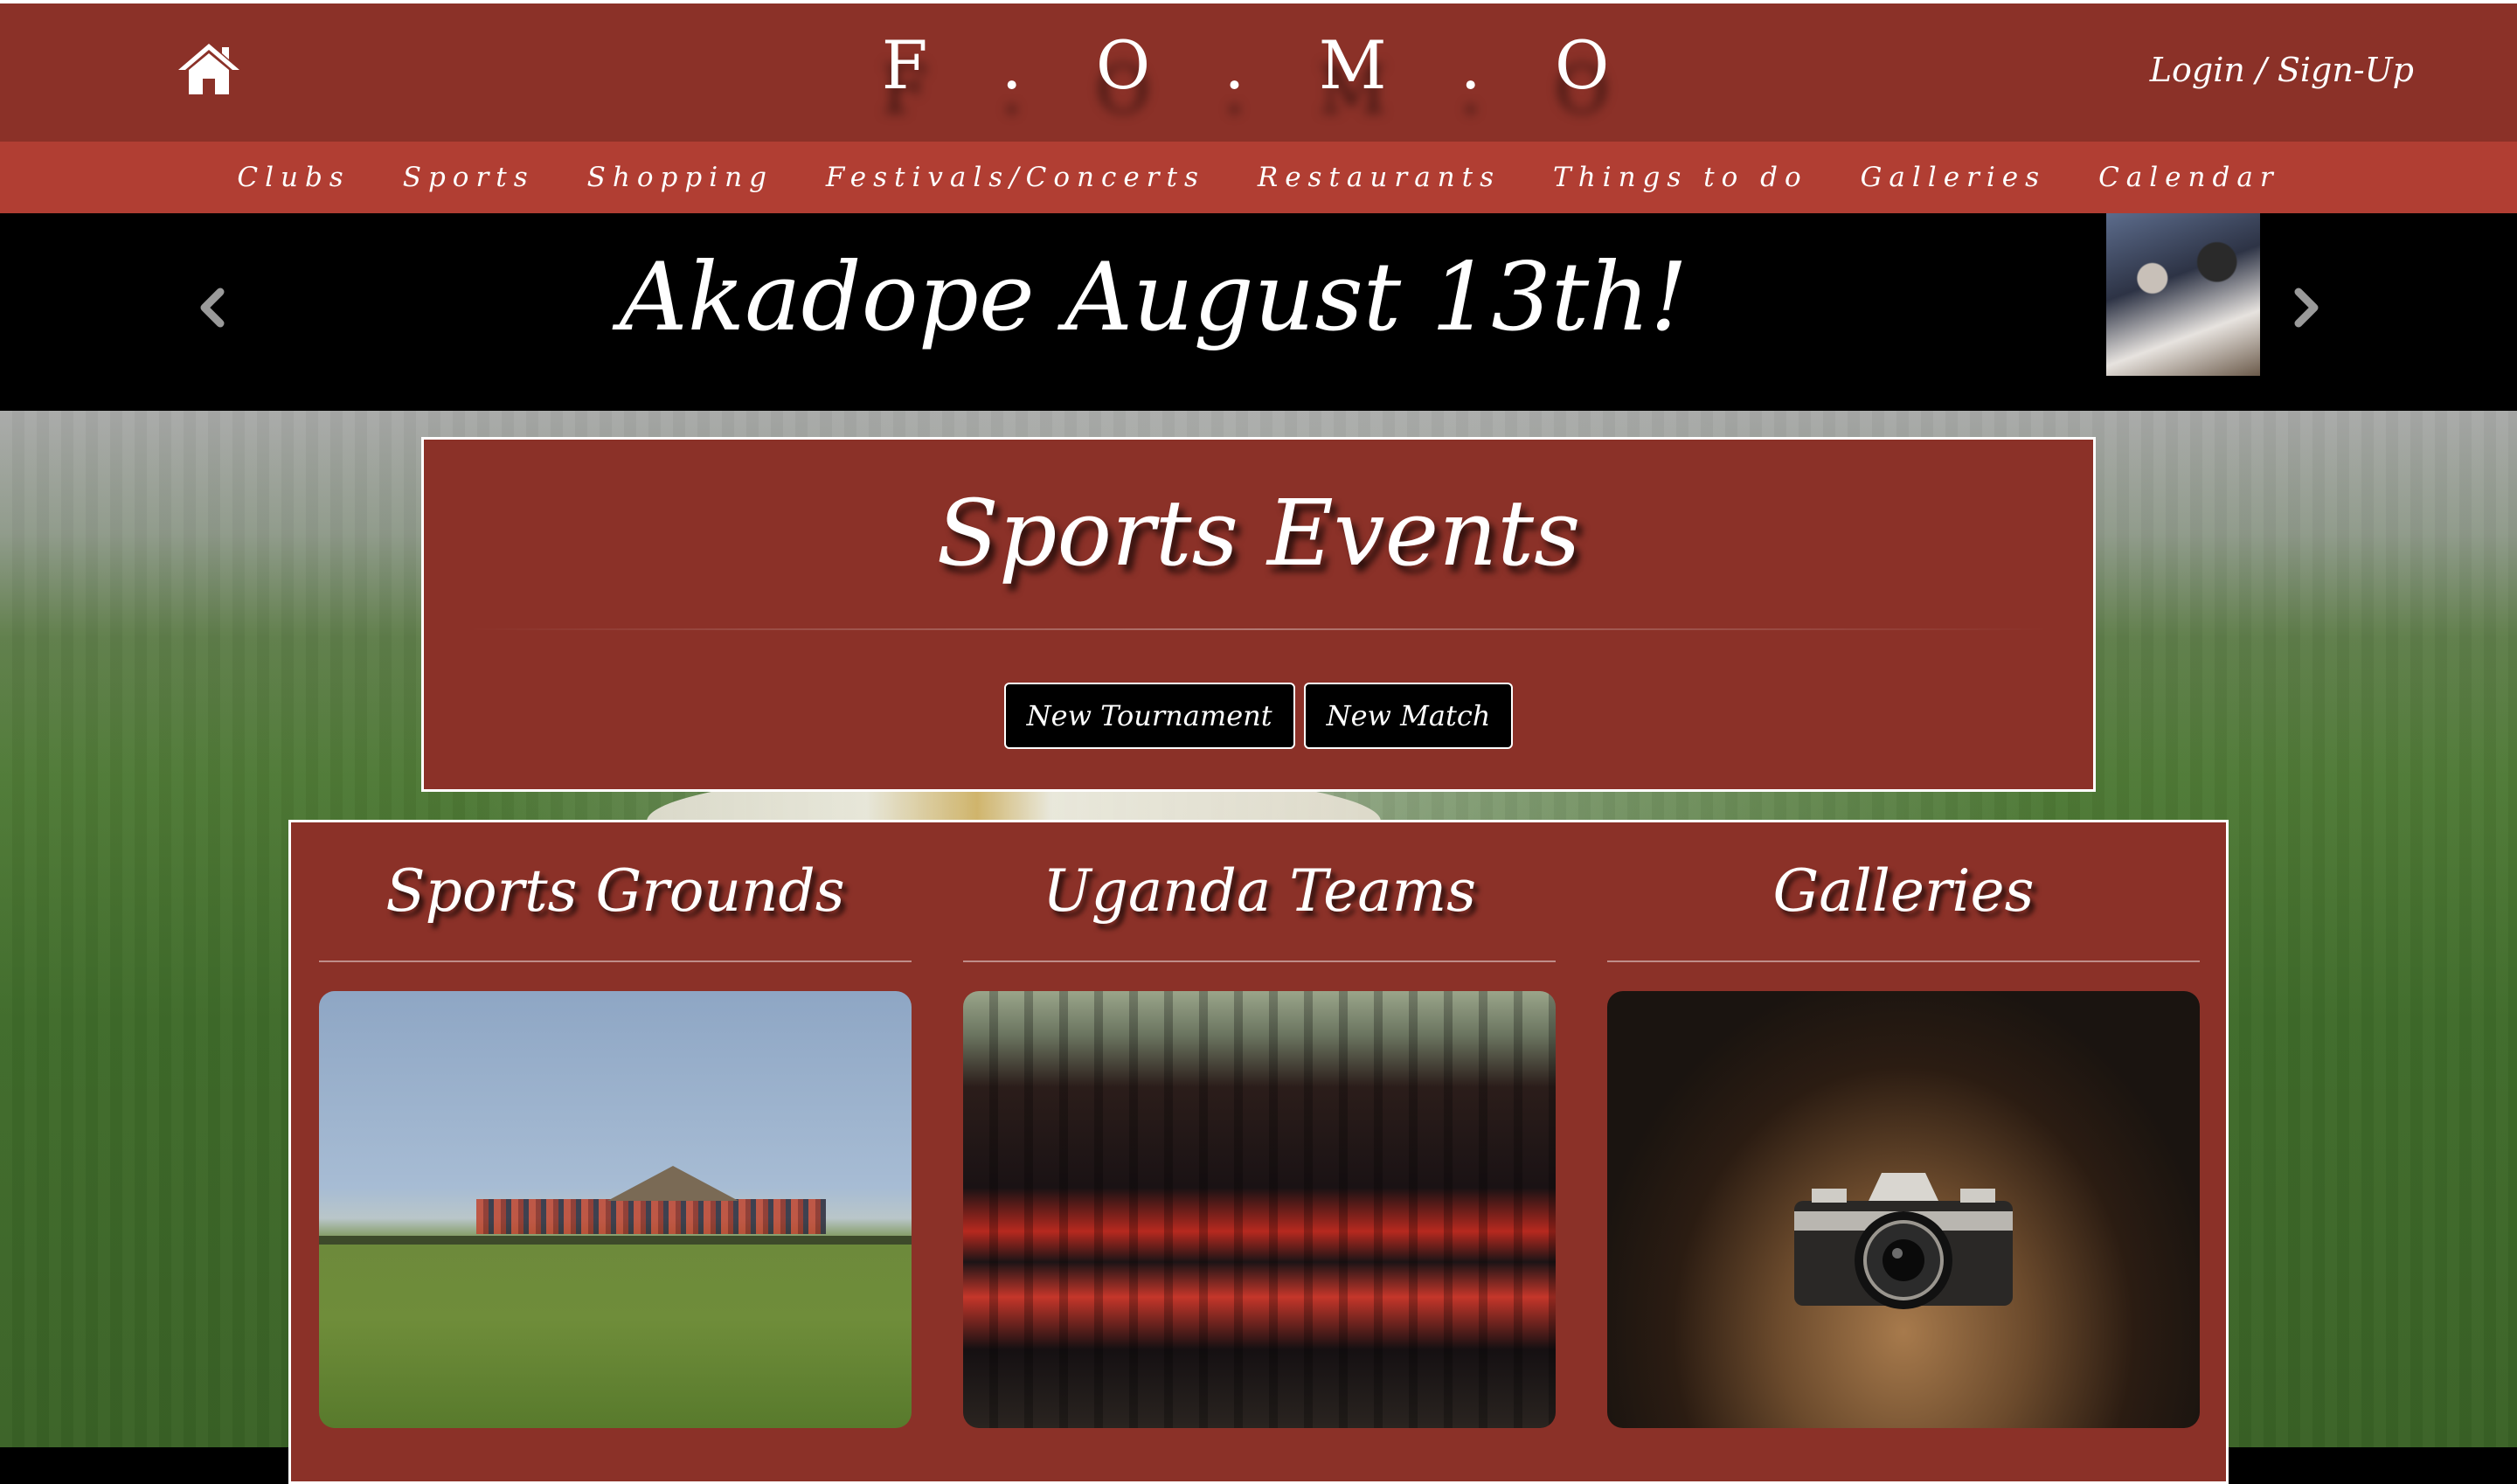  What do you see at coordinates (2282, 70) in the screenshot?
I see `login-signup-link: Login / Sign-Up` at bounding box center [2282, 70].